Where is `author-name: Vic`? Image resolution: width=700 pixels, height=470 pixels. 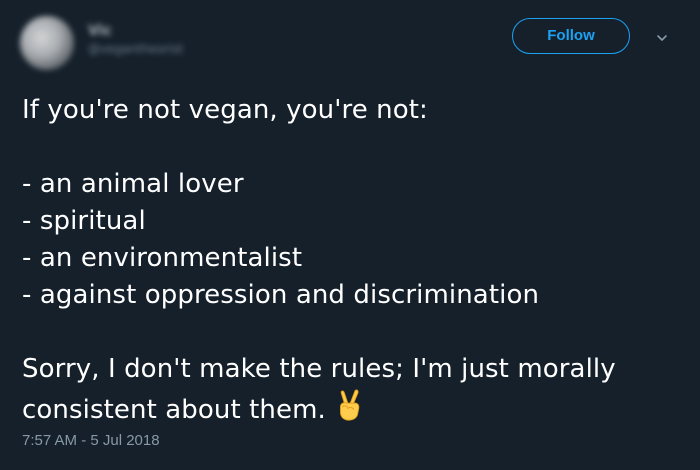 author-name: Vic is located at coordinates (135, 31).